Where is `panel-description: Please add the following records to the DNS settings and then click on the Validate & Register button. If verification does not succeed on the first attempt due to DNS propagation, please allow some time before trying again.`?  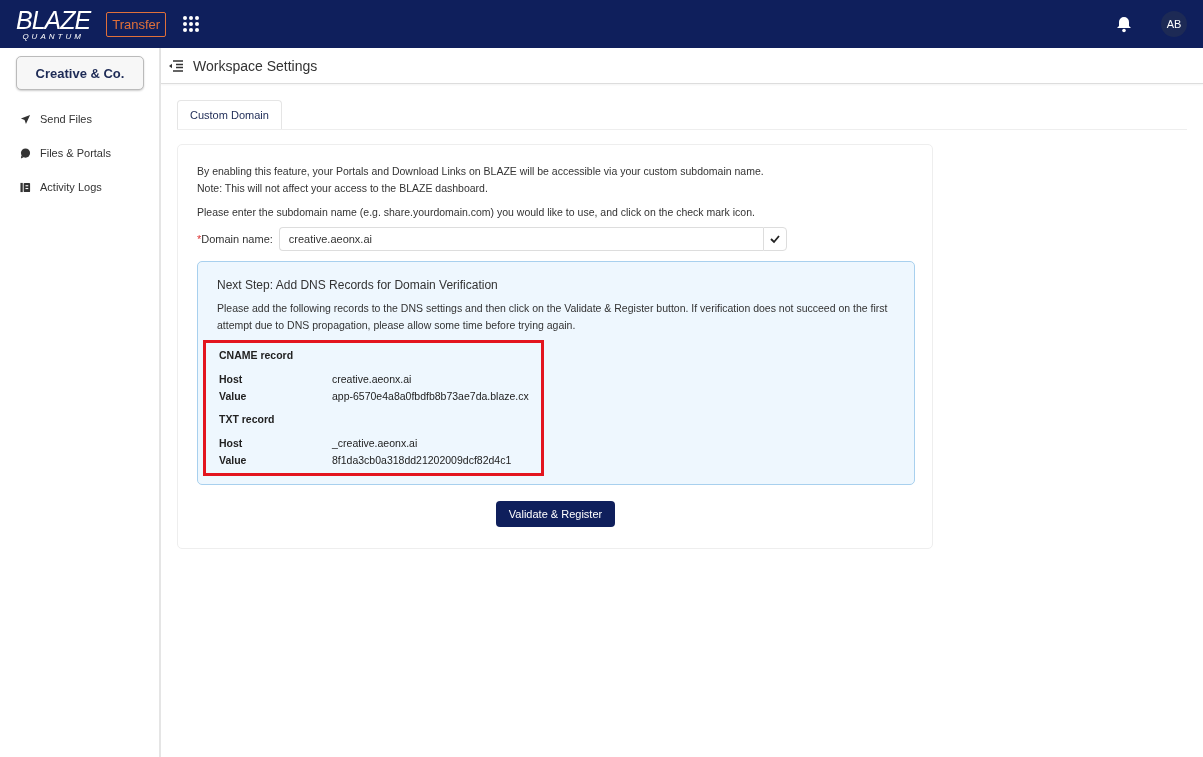 panel-description: Please add the following records to the DNS settings and then click on the Validate & Register button. If verification does not succeed on the first attempt due to DNS propagation, please allow some time before trying again. is located at coordinates (553, 317).